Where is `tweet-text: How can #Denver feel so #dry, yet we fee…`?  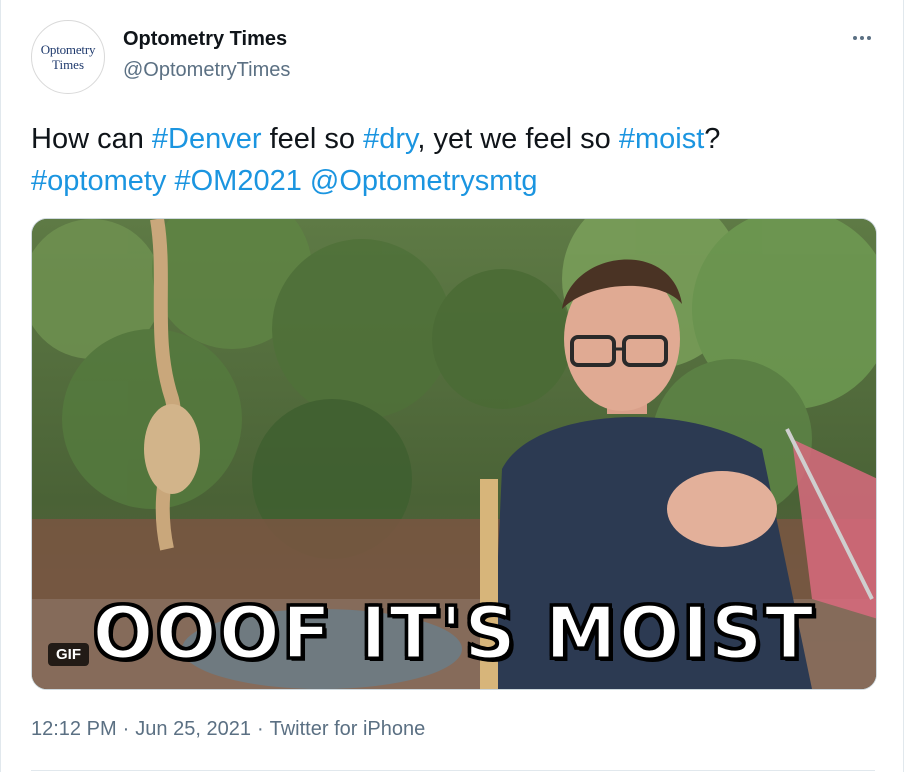
tweet-text: How can #Denver feel so #dry, yet we fee… is located at coordinates (456, 160).